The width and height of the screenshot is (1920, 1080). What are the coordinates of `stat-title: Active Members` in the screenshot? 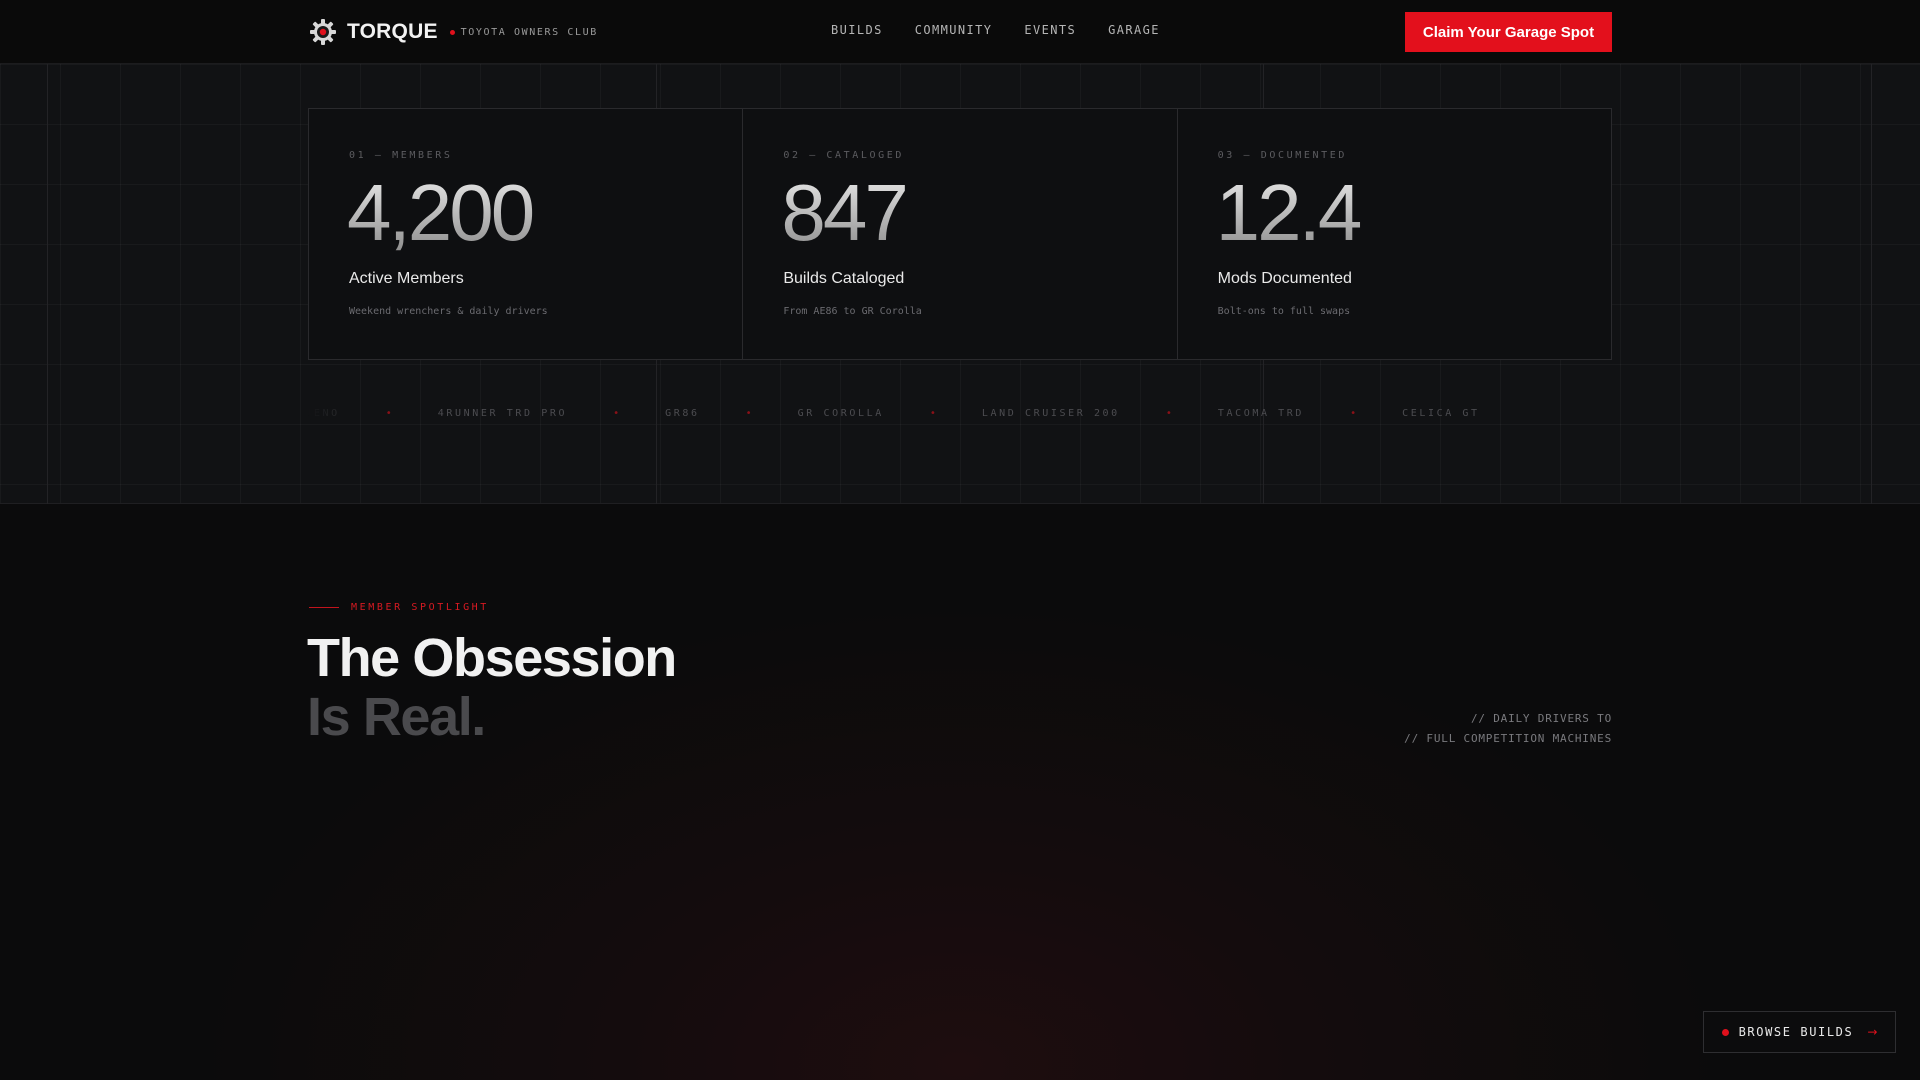 It's located at (406, 278).